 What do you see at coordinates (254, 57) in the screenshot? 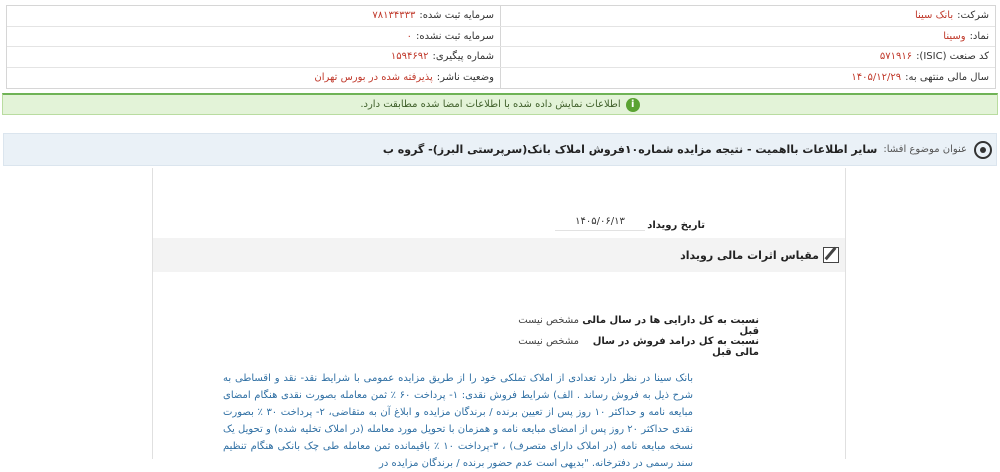
I see `tracking-cell: شماره پیگیری: ۱۵۹۴۶۹۲` at bounding box center [254, 57].